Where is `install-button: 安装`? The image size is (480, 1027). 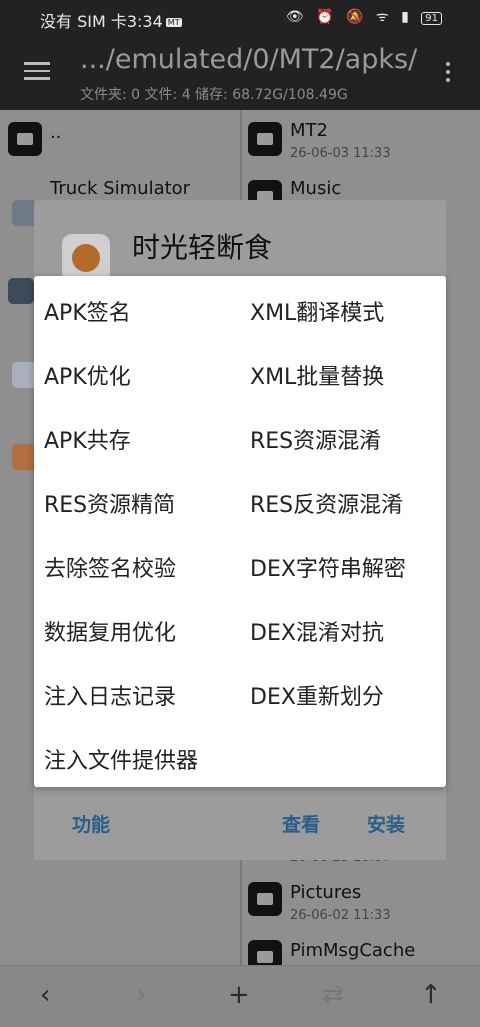 install-button: 安装 is located at coordinates (386, 823).